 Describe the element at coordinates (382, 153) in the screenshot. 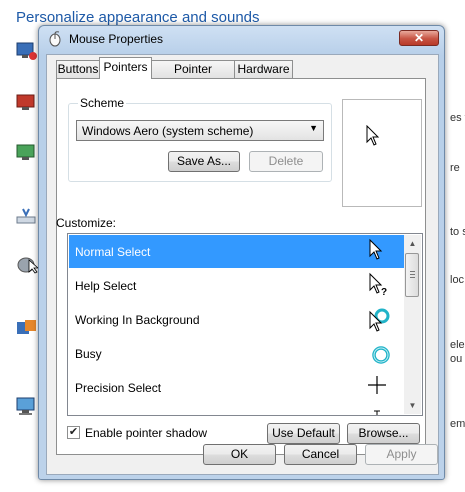

I see `cursor-preview` at that location.